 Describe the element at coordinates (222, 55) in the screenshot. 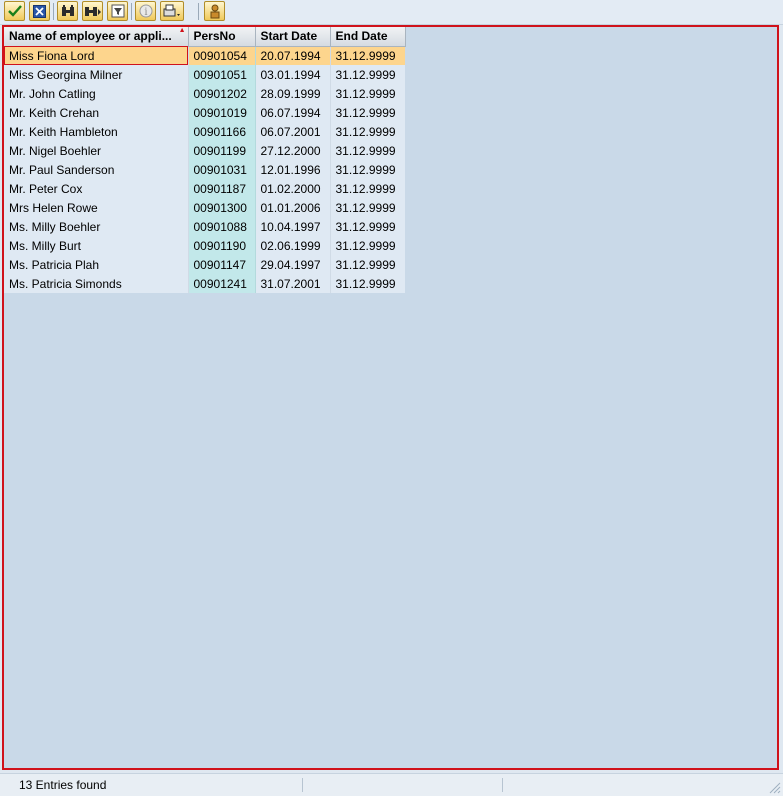

I see `cell-persno: 00901054` at that location.